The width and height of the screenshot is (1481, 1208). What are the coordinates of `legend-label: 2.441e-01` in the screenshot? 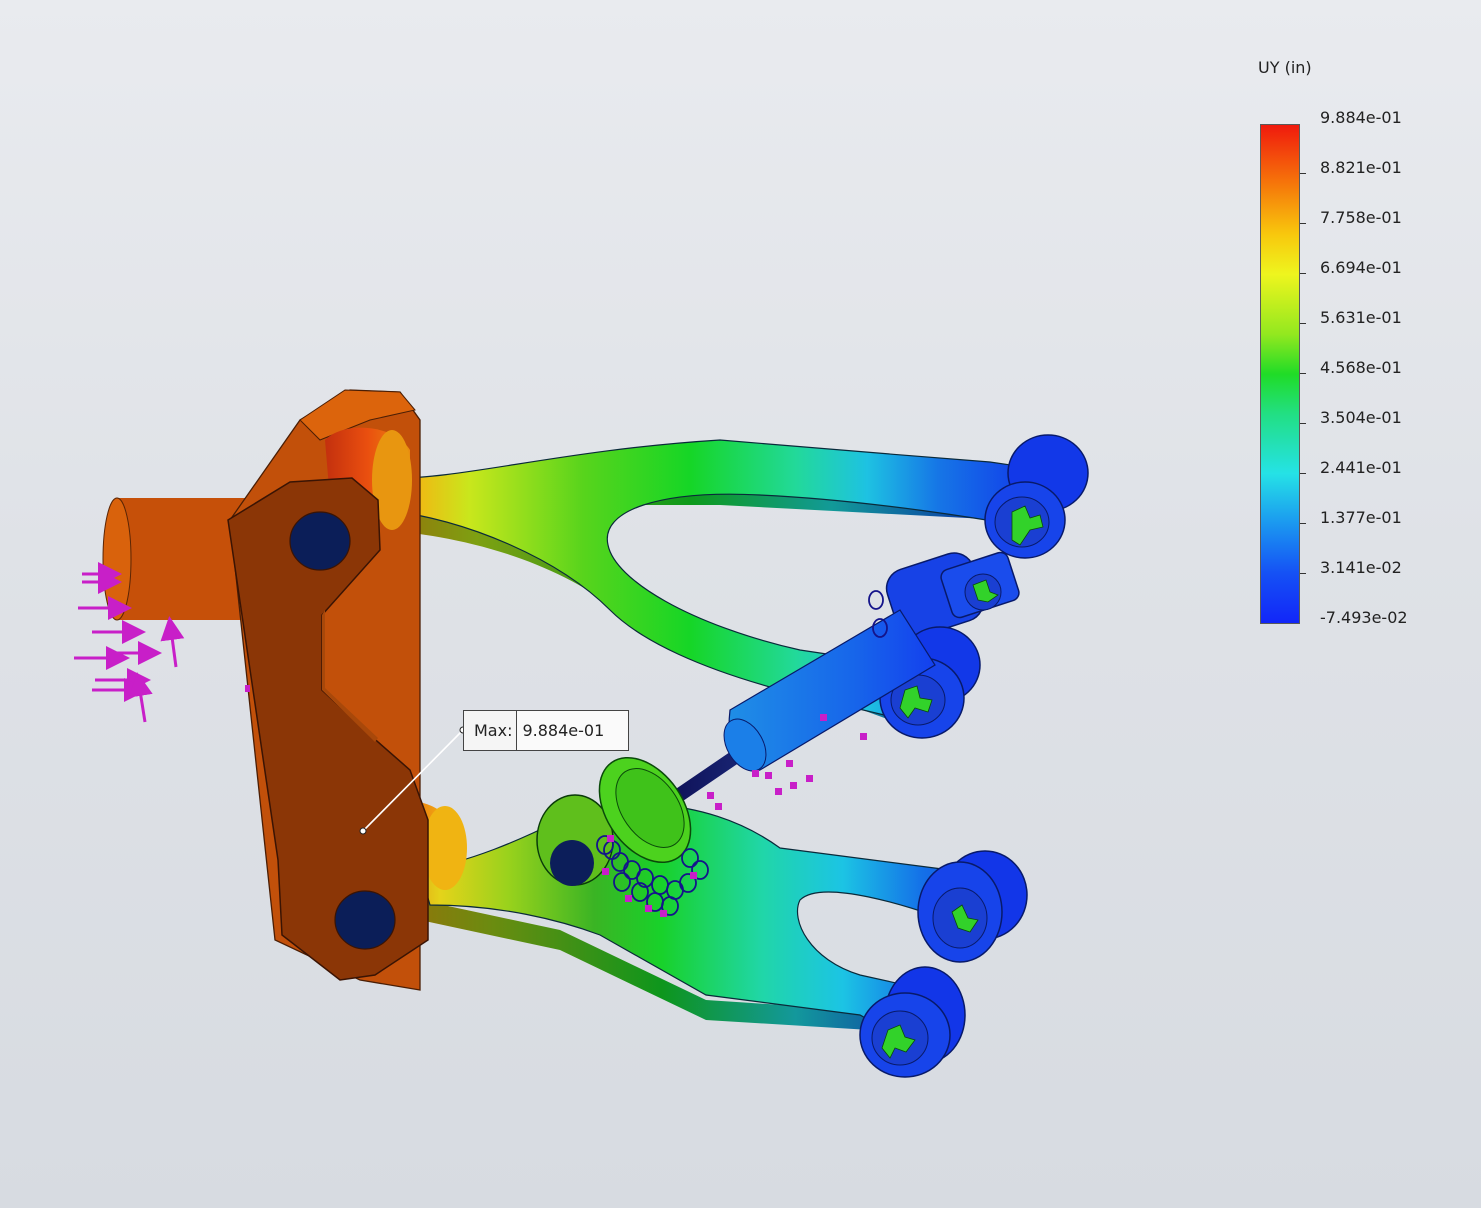 It's located at (1361, 467).